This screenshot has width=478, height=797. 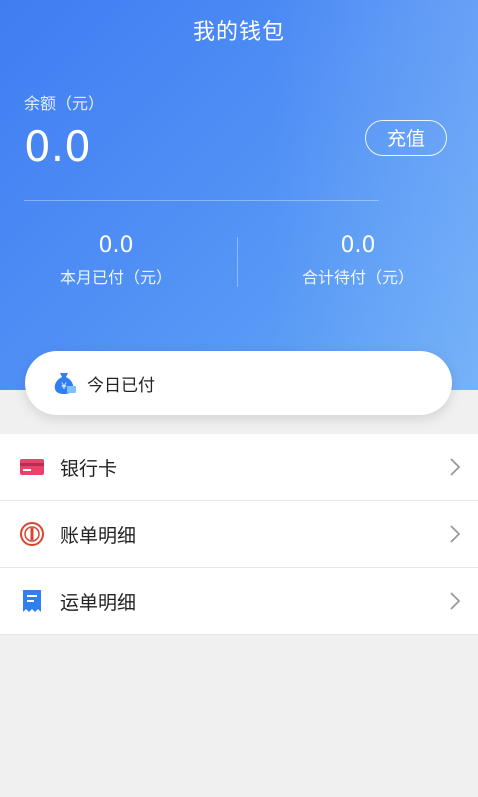 What do you see at coordinates (121, 385) in the screenshot?
I see `today-paid-label: 今日已付` at bounding box center [121, 385].